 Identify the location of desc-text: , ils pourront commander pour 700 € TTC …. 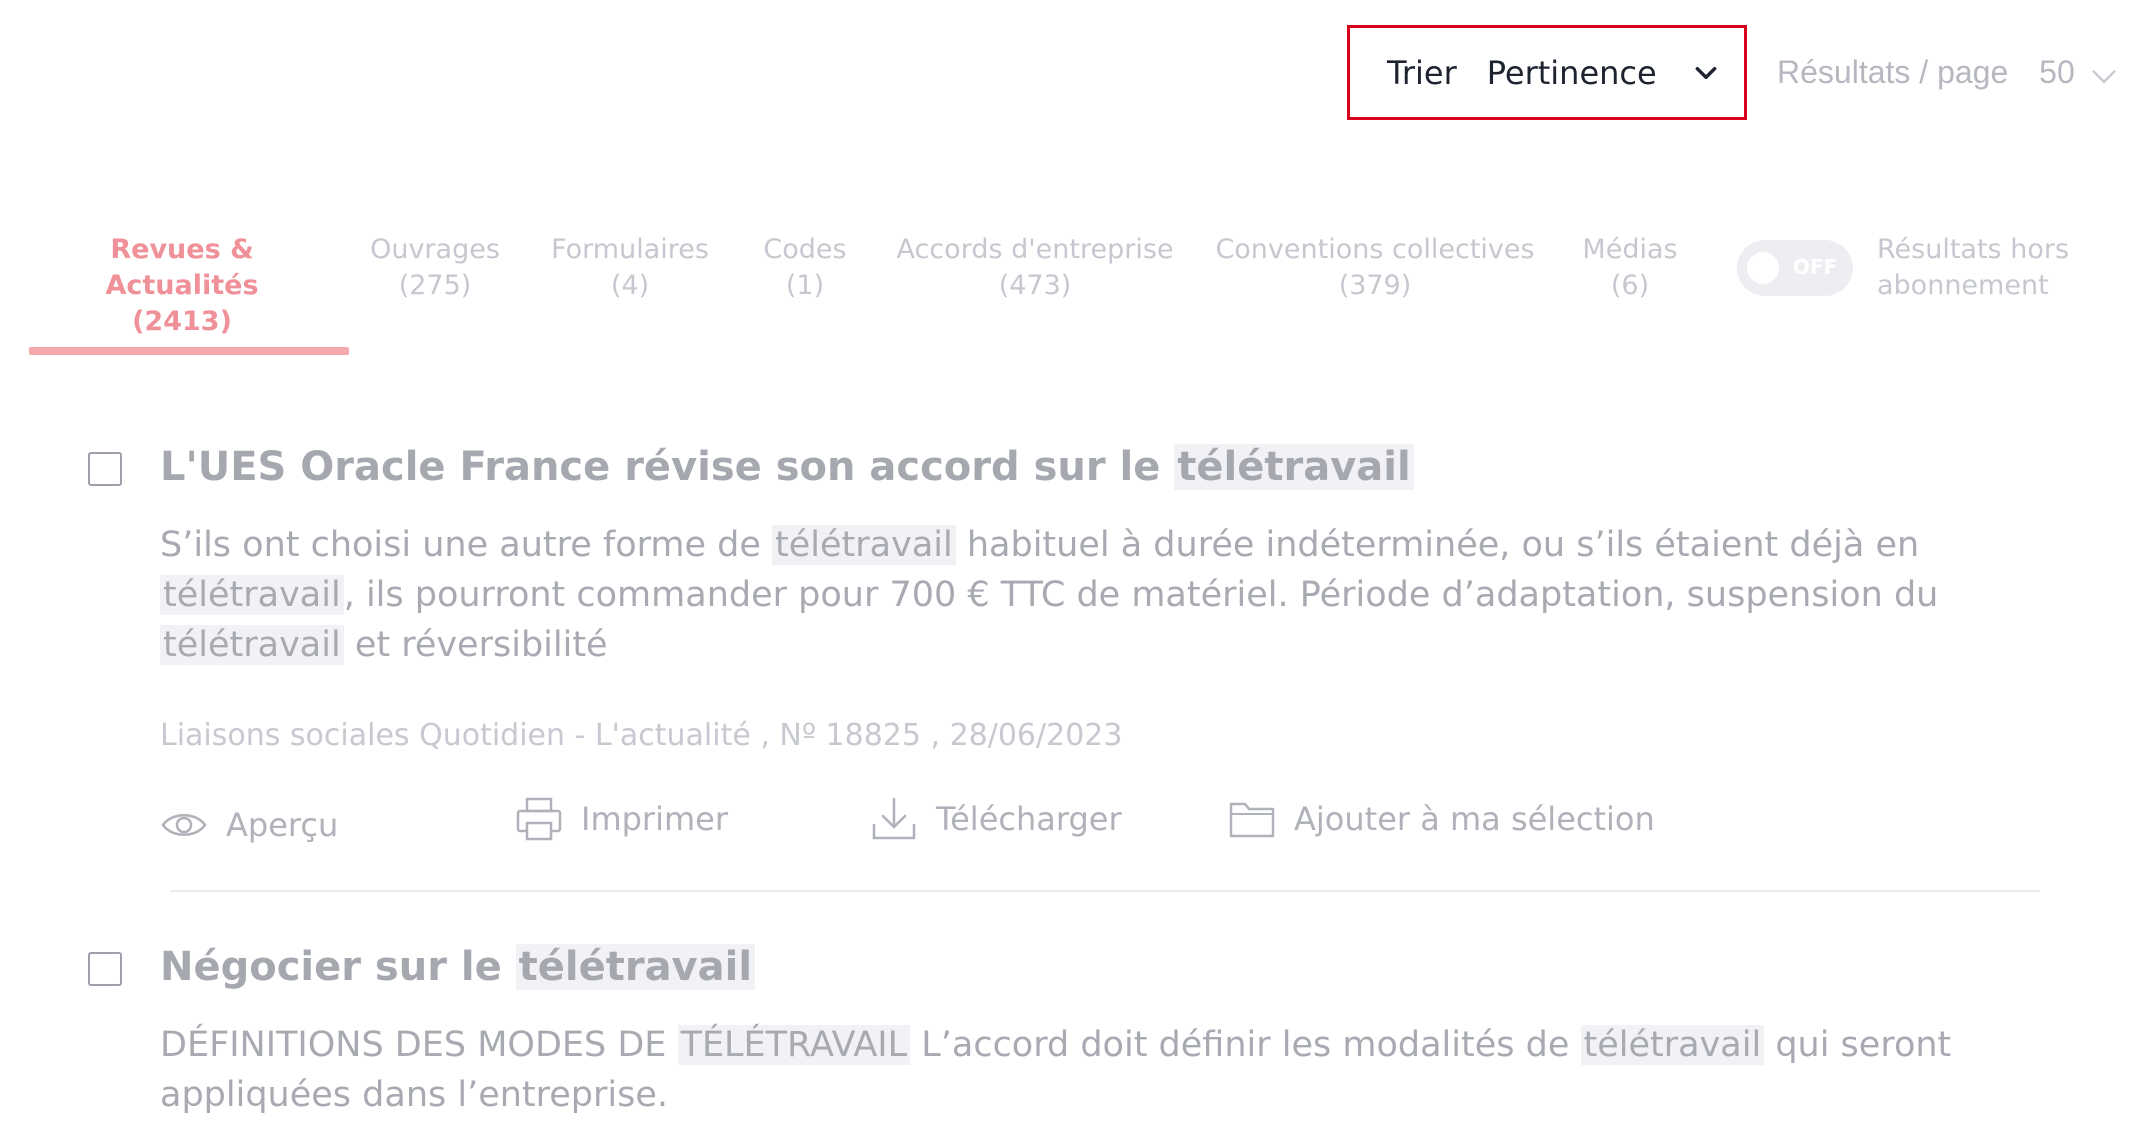
(1141, 595).